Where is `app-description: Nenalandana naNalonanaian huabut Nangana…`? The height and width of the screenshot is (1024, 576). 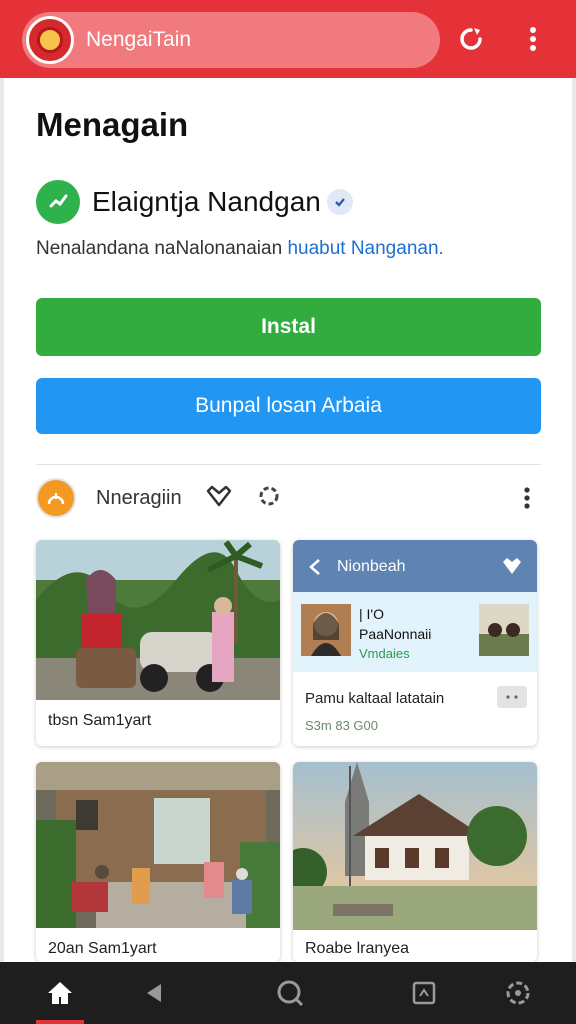
app-description: Nenalandana naNalonanaian huabut Nangana… is located at coordinates (240, 249).